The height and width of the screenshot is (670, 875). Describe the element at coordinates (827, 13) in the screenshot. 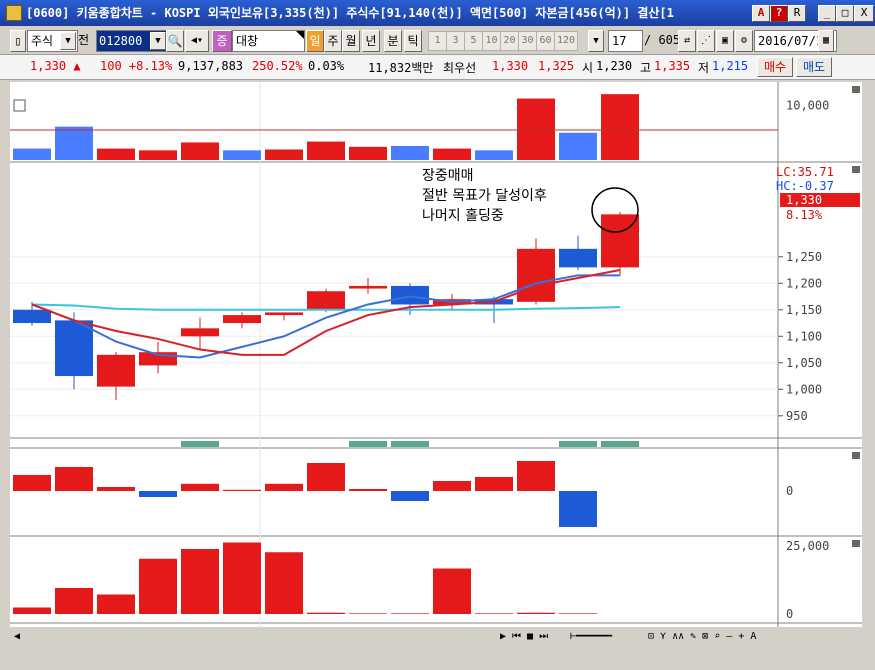

I see `minimize-button: _` at that location.